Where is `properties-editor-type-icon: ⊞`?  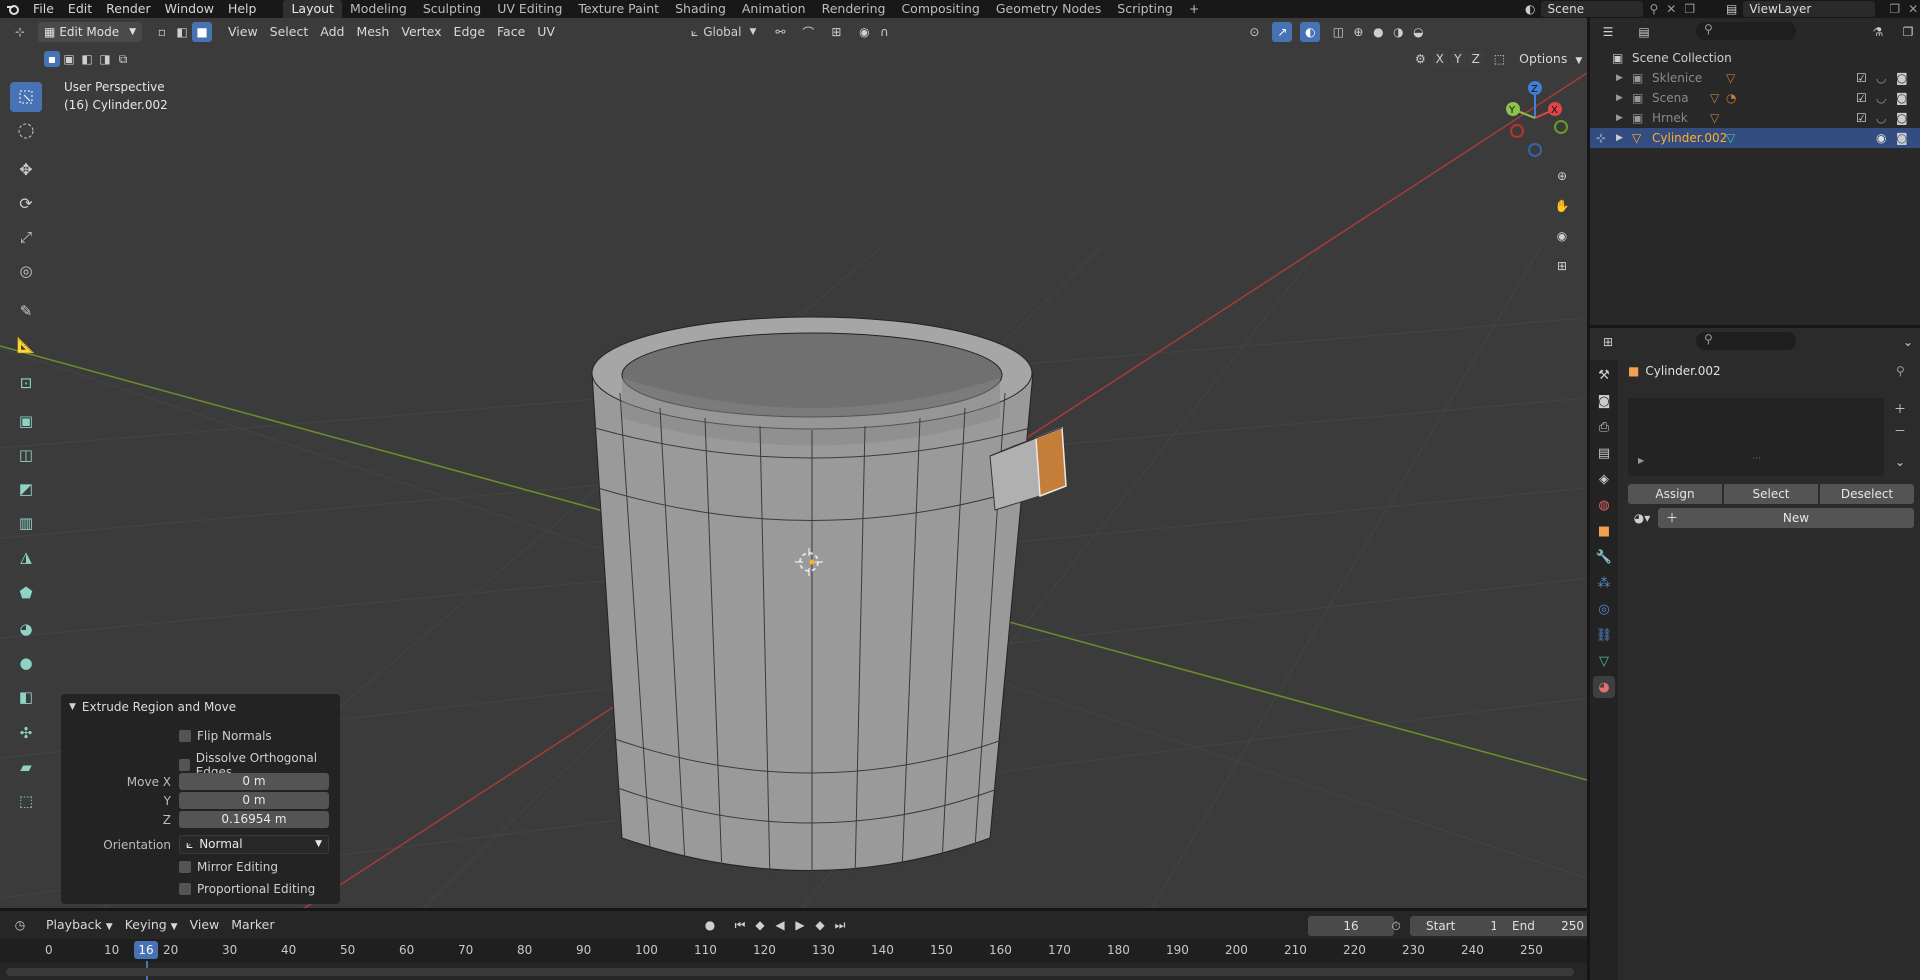 properties-editor-type-icon: ⊞ is located at coordinates (1608, 342).